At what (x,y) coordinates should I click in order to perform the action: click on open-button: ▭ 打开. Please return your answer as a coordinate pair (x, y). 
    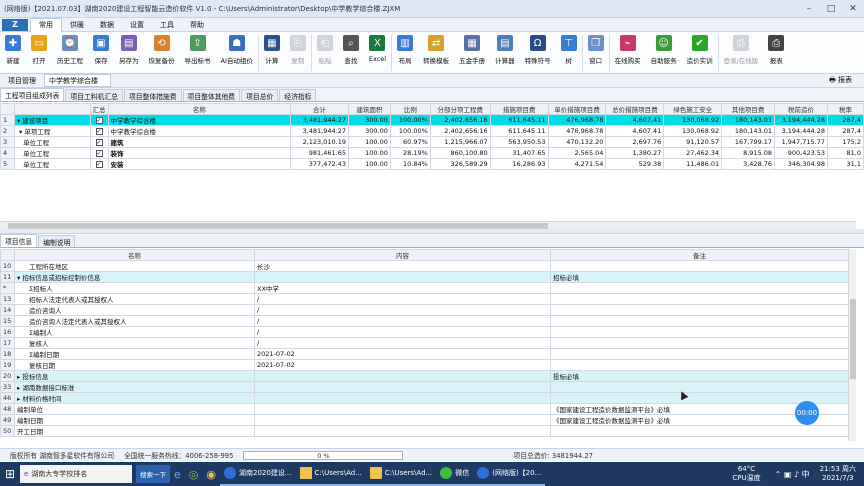
    Looking at the image, I should click on (39, 53).